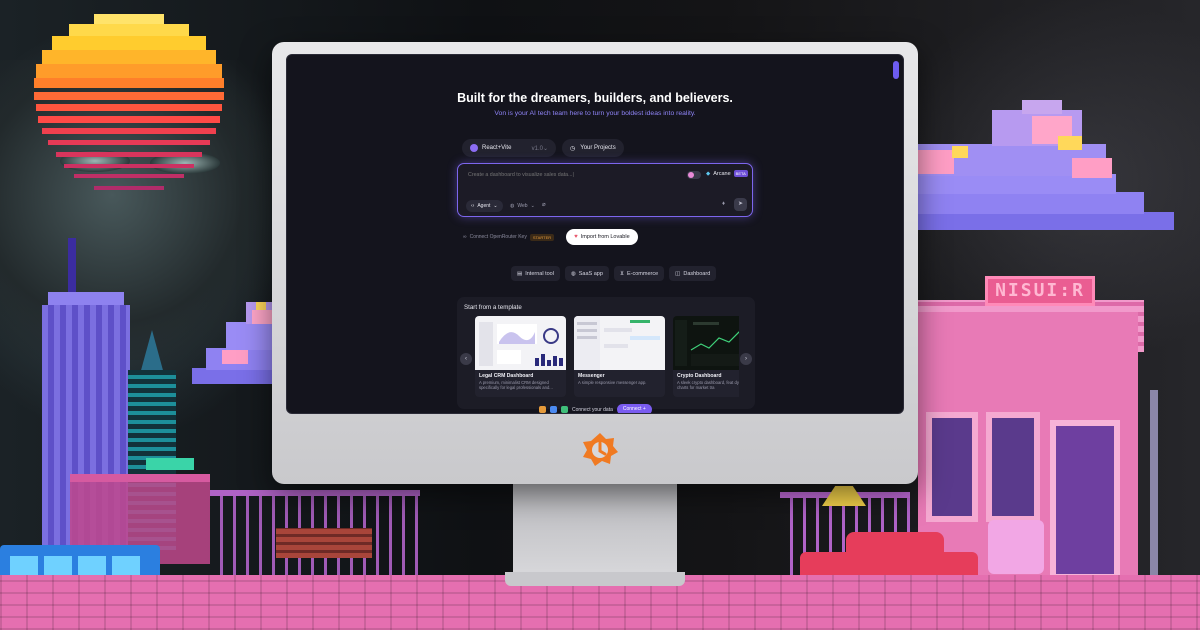  I want to click on connect-data-label: Connect your data, so click(592, 409).